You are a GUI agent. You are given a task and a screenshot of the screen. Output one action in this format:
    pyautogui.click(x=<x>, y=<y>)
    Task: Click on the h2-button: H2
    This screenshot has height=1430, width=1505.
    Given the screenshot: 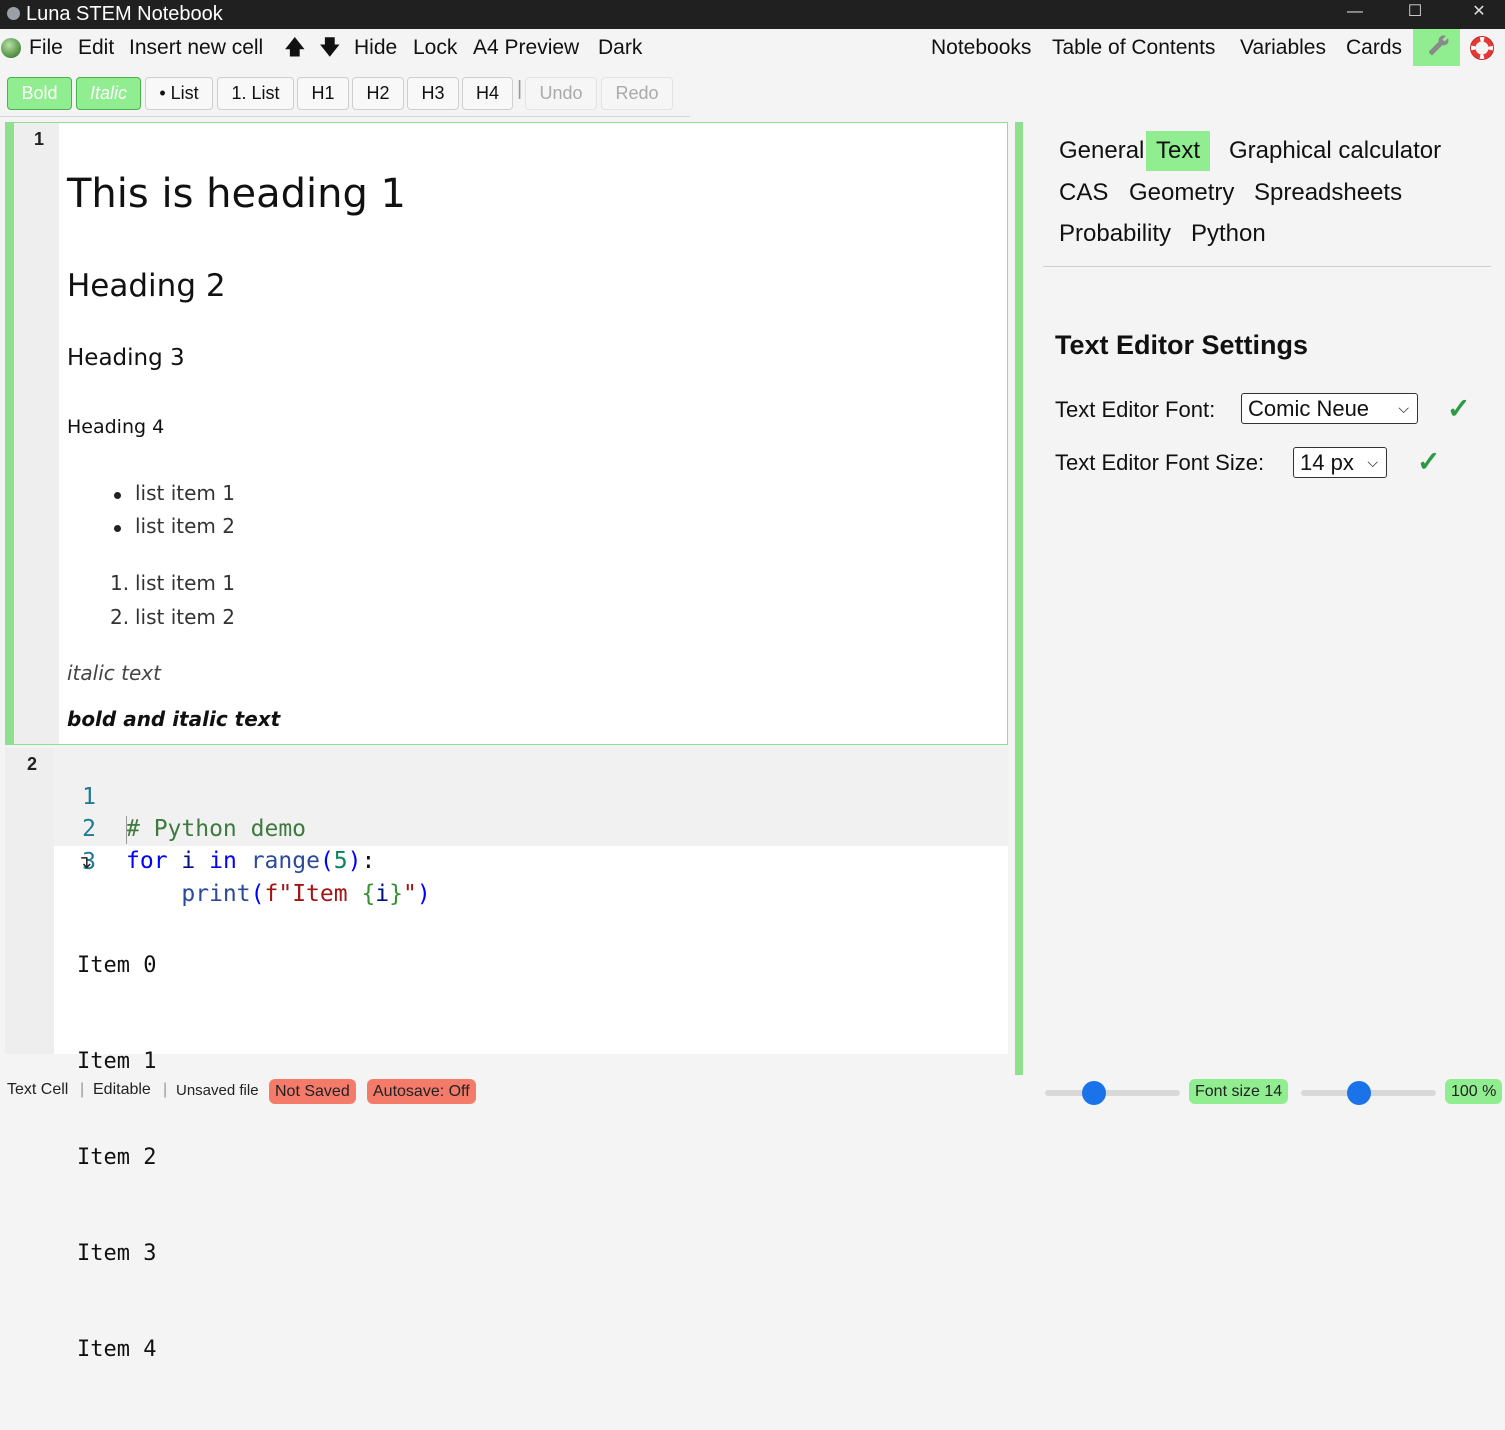 What is the action you would take?
    pyautogui.click(x=378, y=93)
    